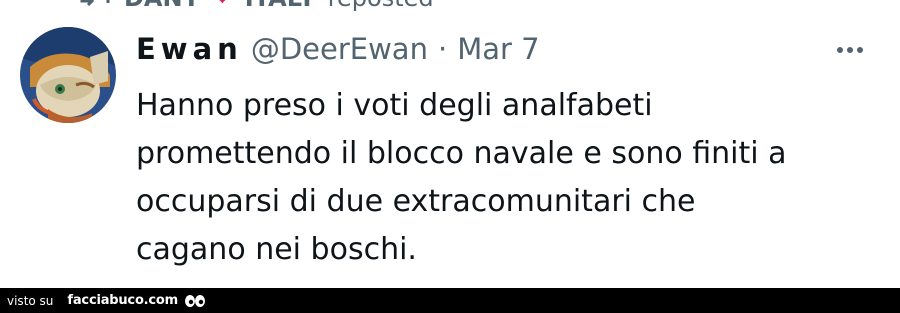 This screenshot has height=313, width=900. I want to click on repost-indicator: DANY ❤ ITALY reposted, so click(256, 6).